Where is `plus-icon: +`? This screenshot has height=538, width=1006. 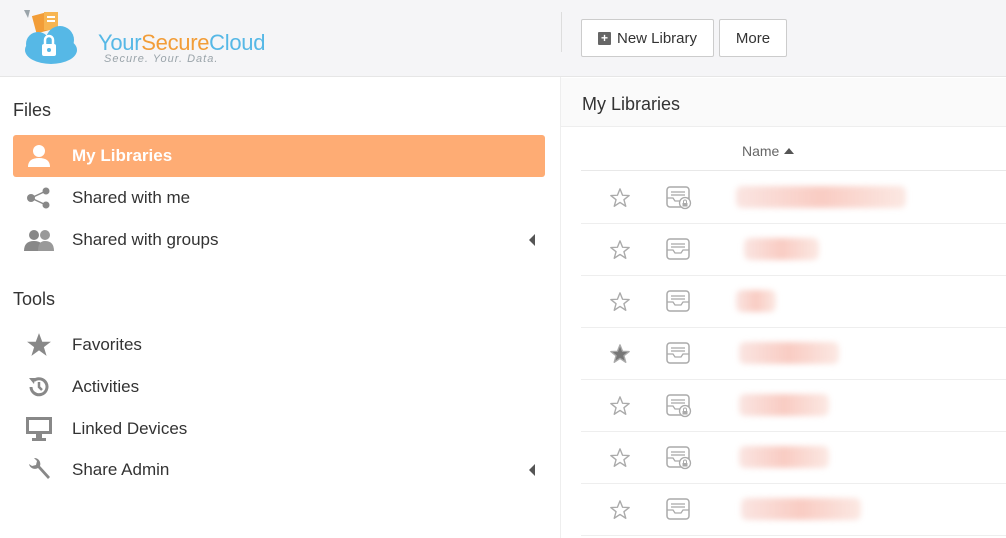 plus-icon: + is located at coordinates (604, 38).